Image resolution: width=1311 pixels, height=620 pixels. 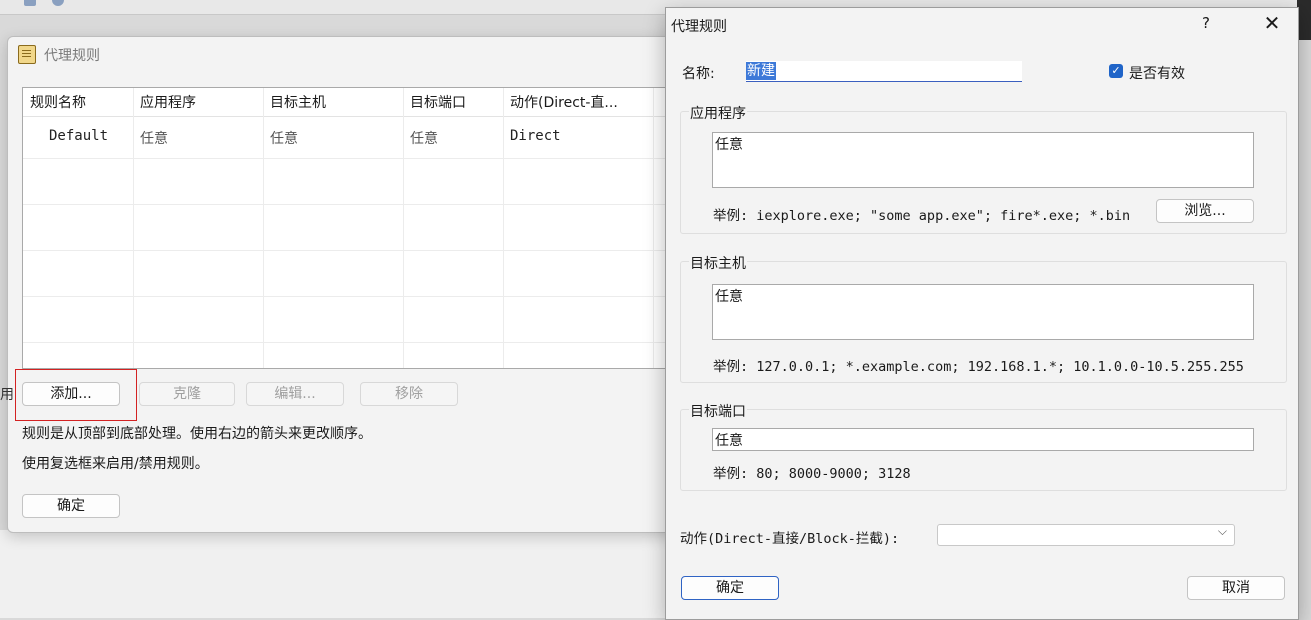 What do you see at coordinates (197, 434) in the screenshot?
I see `order-note: 规则是从顶部到底部处理。使用右边的箭头来更改顺序。` at bounding box center [197, 434].